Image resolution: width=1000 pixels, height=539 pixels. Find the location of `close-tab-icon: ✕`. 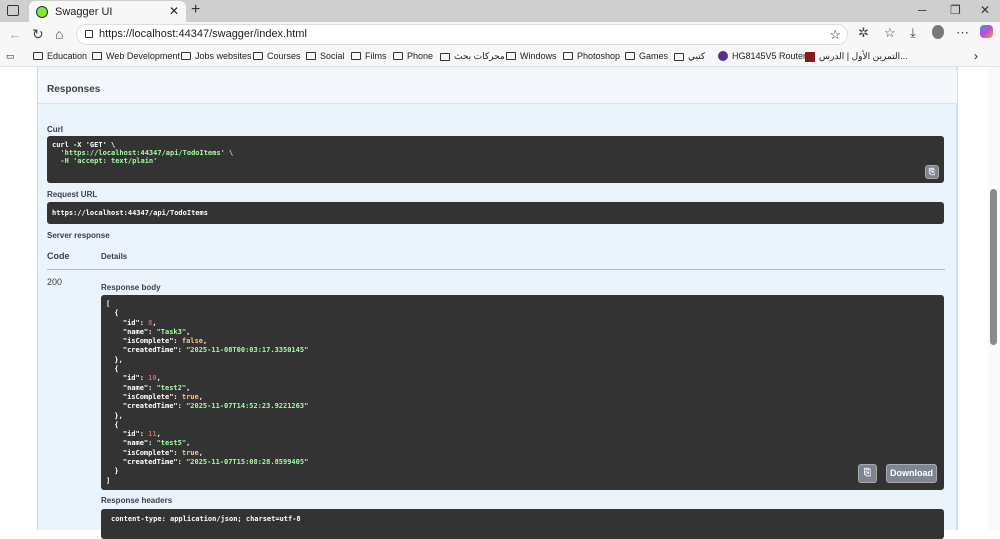

close-tab-icon: ✕ is located at coordinates (174, 11).